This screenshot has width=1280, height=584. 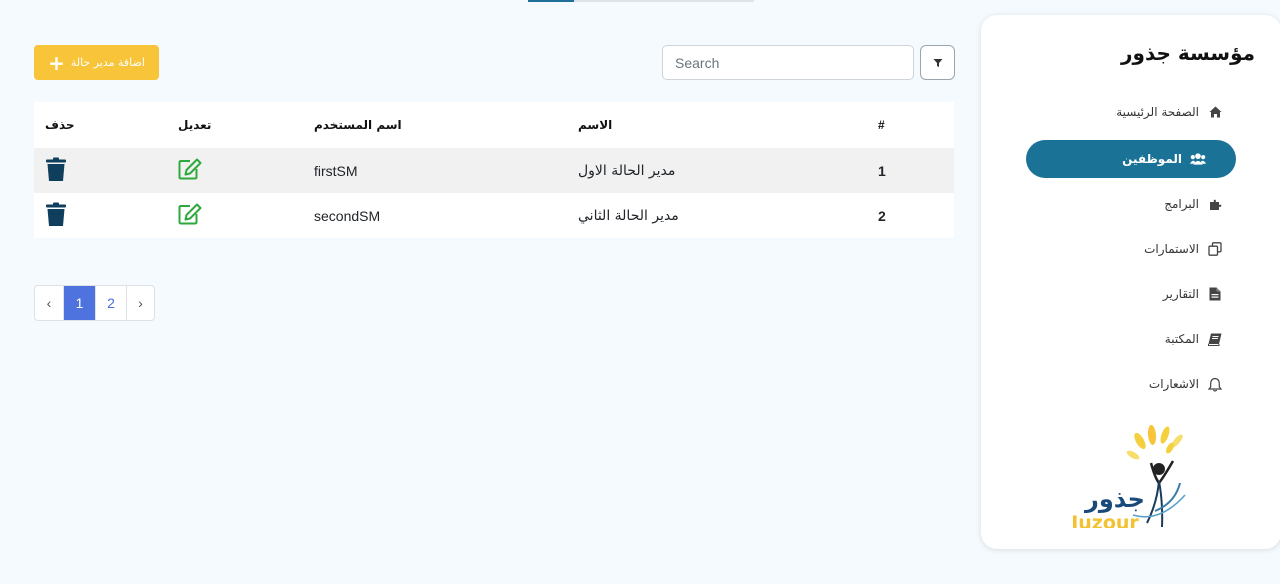 What do you see at coordinates (1171, 249) in the screenshot?
I see `sidebar-item-label: الاستمارات` at bounding box center [1171, 249].